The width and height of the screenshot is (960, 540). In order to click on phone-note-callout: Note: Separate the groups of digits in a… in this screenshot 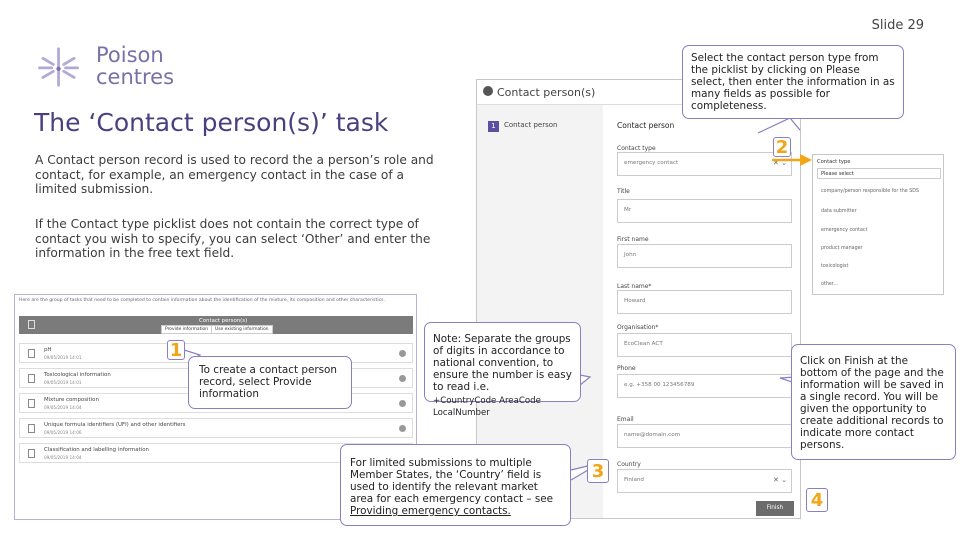, I will do `click(502, 370)`.